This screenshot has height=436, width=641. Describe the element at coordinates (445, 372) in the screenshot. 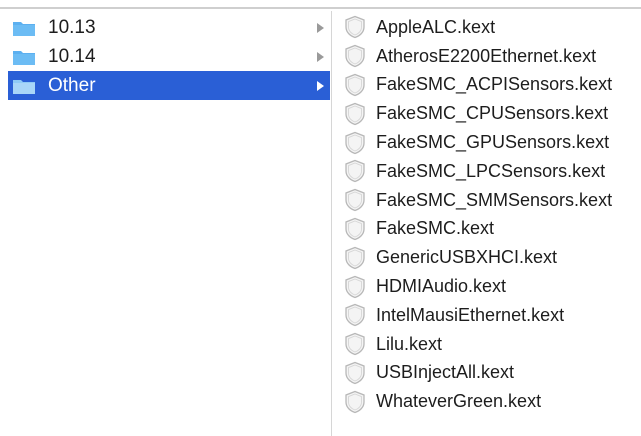

I see `file-label: USBInjectAll.kext` at that location.